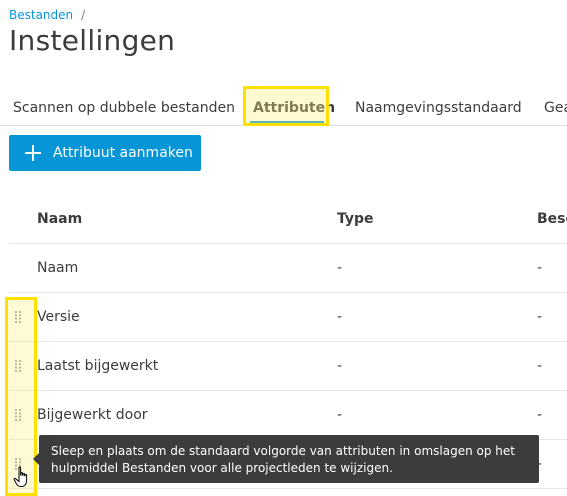 The image size is (567, 496). What do you see at coordinates (41, 15) in the screenshot?
I see `breadcrumb-link-bestanden: Bestanden` at bounding box center [41, 15].